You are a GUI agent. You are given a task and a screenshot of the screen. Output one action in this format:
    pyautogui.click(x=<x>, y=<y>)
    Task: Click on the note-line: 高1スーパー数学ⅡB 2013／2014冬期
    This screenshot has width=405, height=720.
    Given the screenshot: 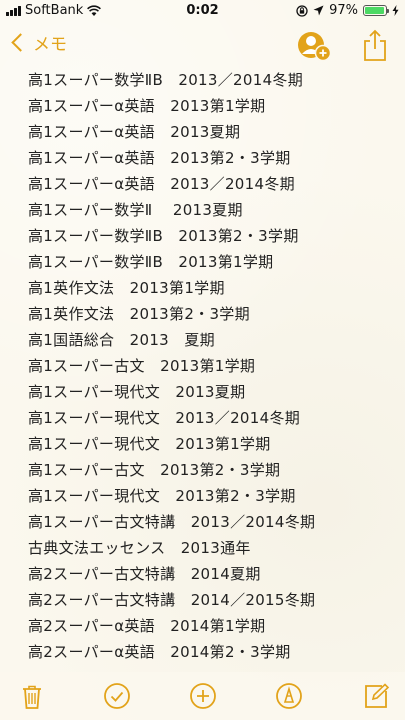 What is the action you would take?
    pyautogui.click(x=166, y=80)
    